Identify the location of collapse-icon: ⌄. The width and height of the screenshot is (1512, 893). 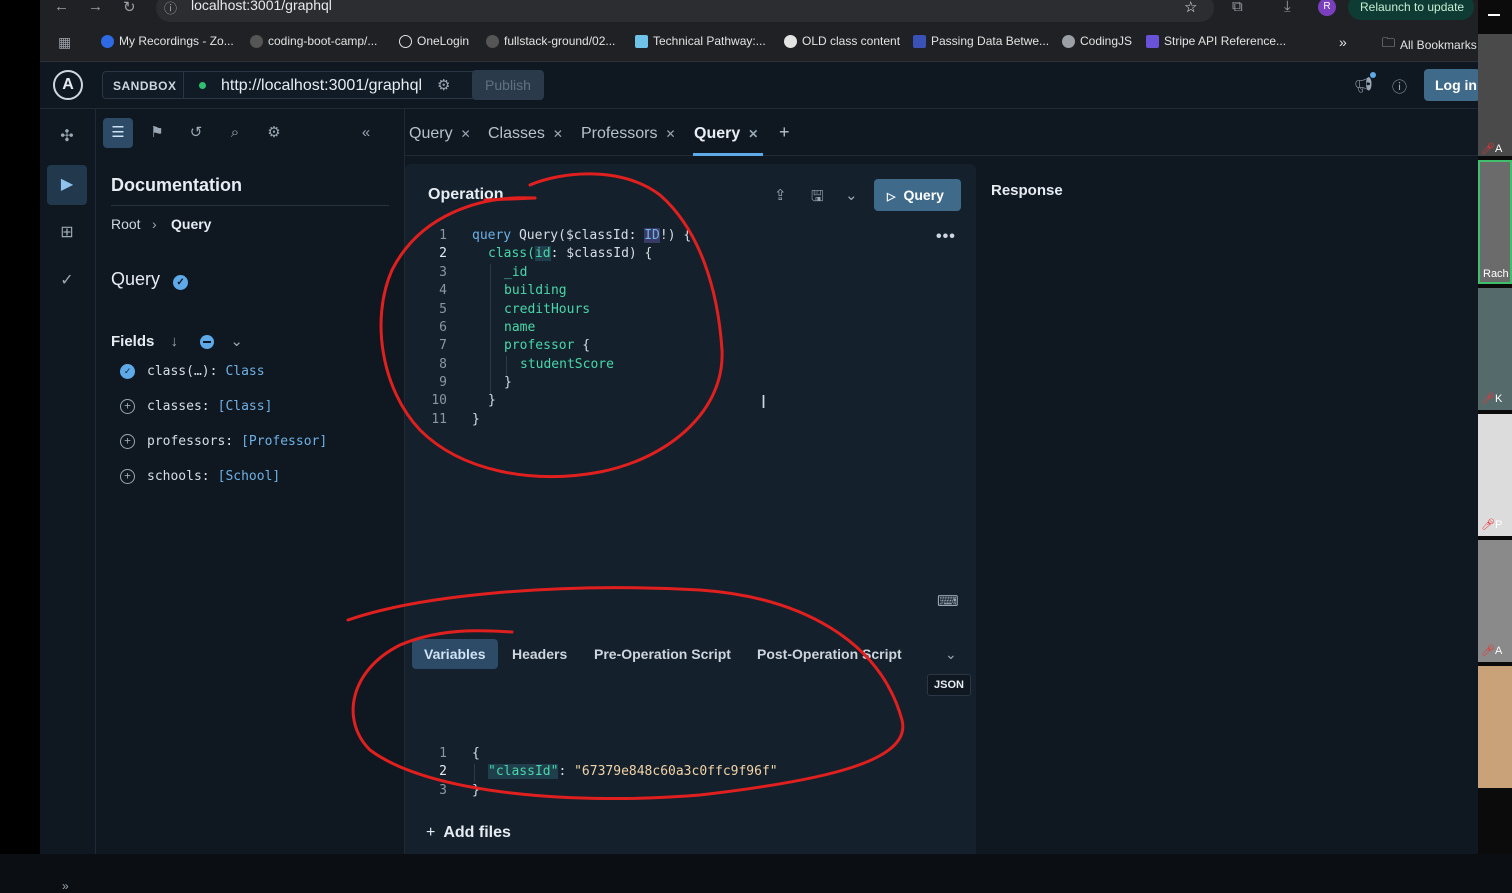
(951, 654).